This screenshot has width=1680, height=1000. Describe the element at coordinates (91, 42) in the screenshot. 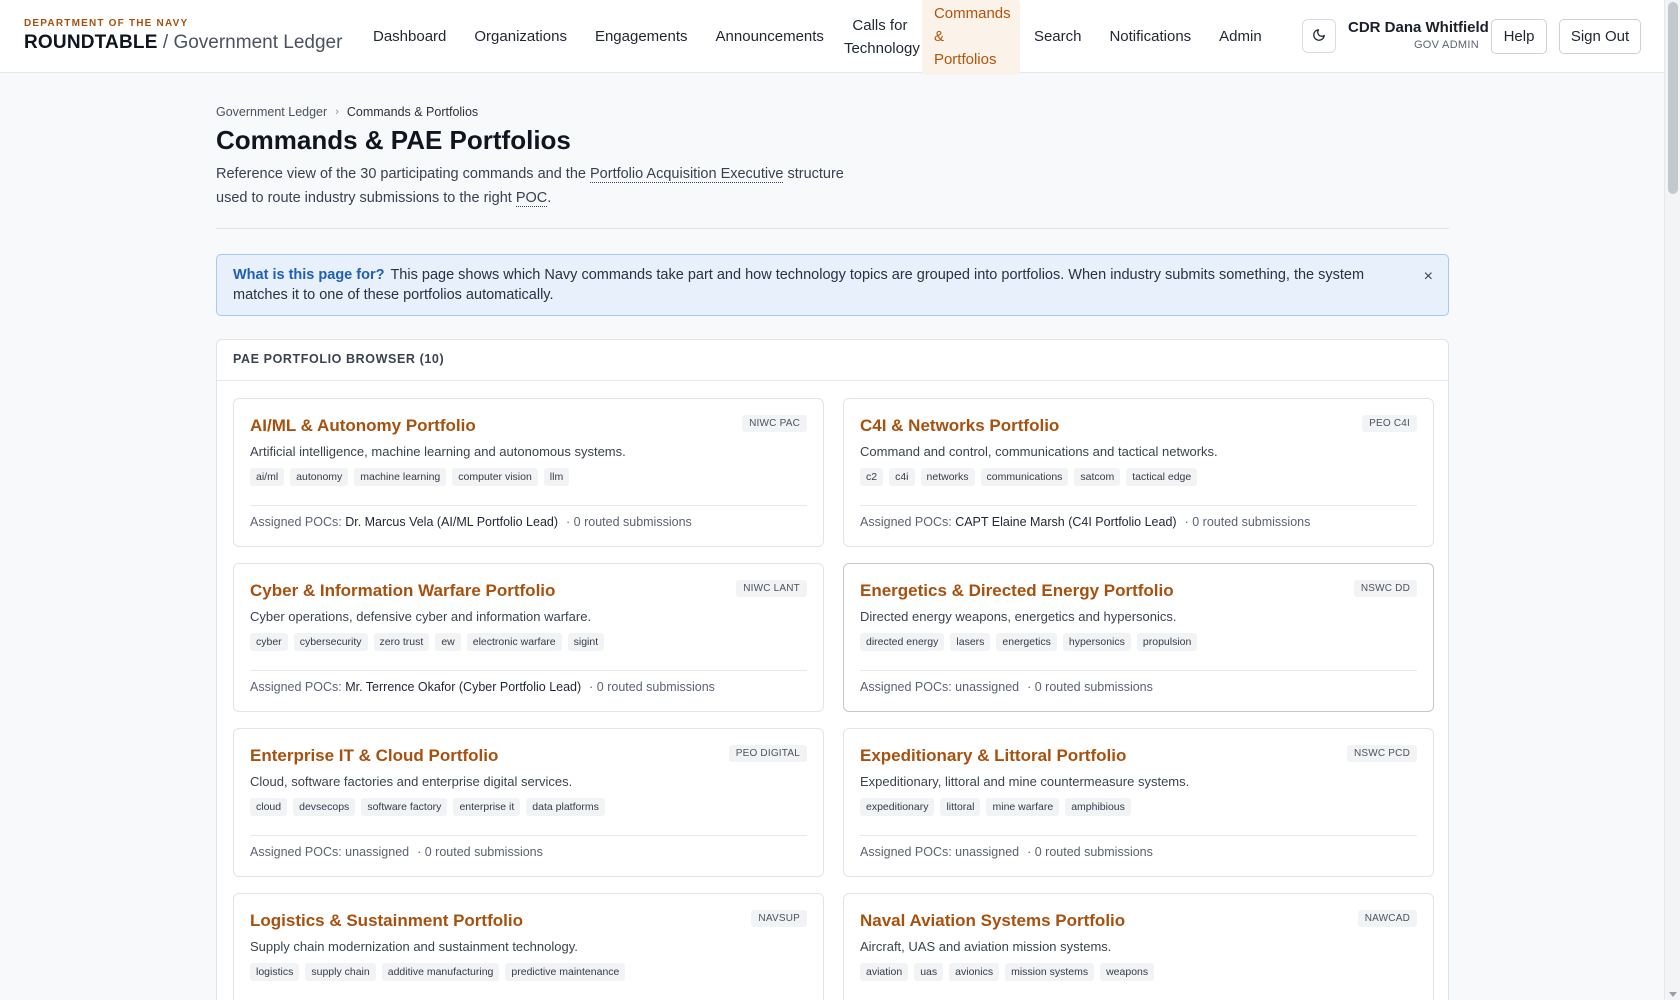

I see `brand-name: ROUNDTABLE` at that location.